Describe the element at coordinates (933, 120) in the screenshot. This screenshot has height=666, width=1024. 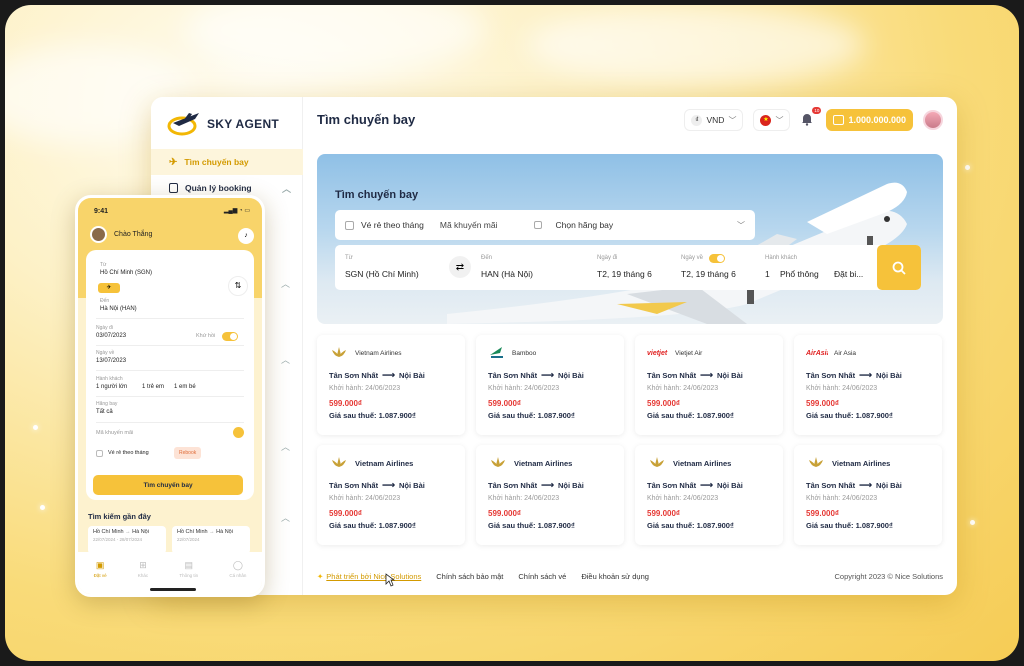
I see `avatar` at that location.